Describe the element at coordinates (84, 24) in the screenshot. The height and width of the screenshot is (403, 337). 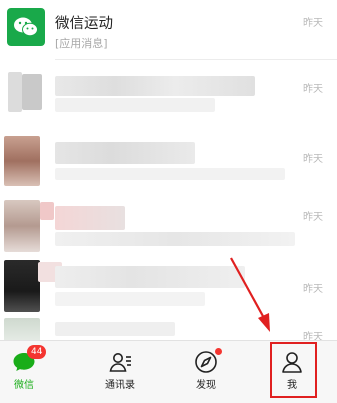
I see `chat-title: 微信运动` at that location.